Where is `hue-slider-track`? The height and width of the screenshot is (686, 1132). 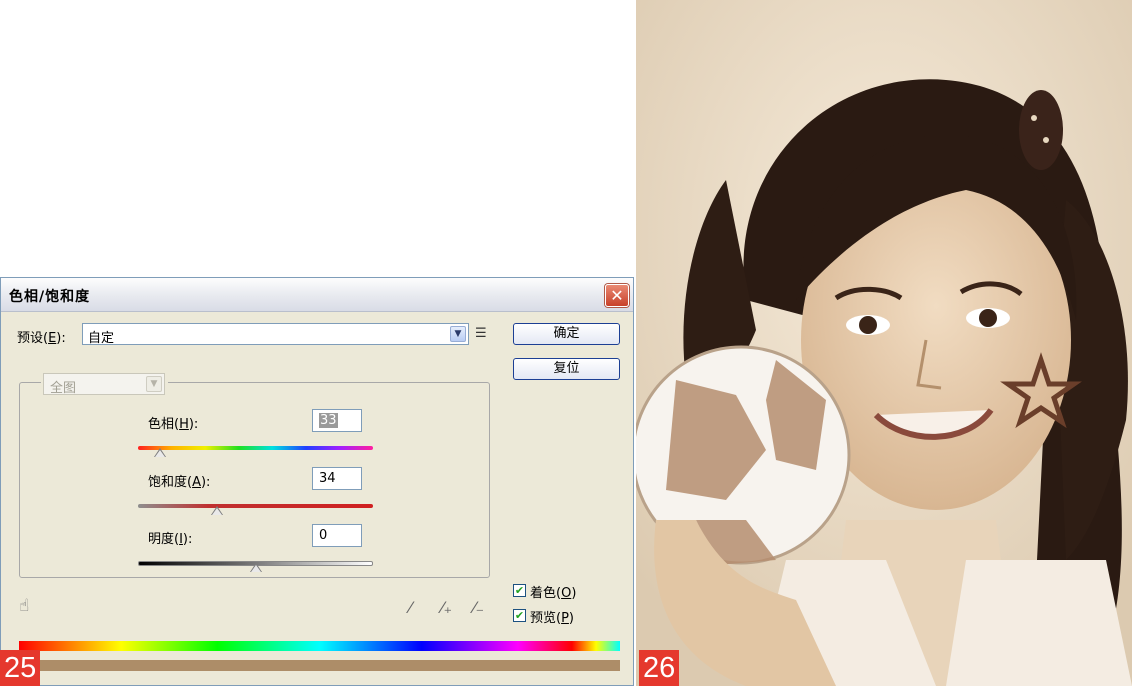
hue-slider-track is located at coordinates (255, 448).